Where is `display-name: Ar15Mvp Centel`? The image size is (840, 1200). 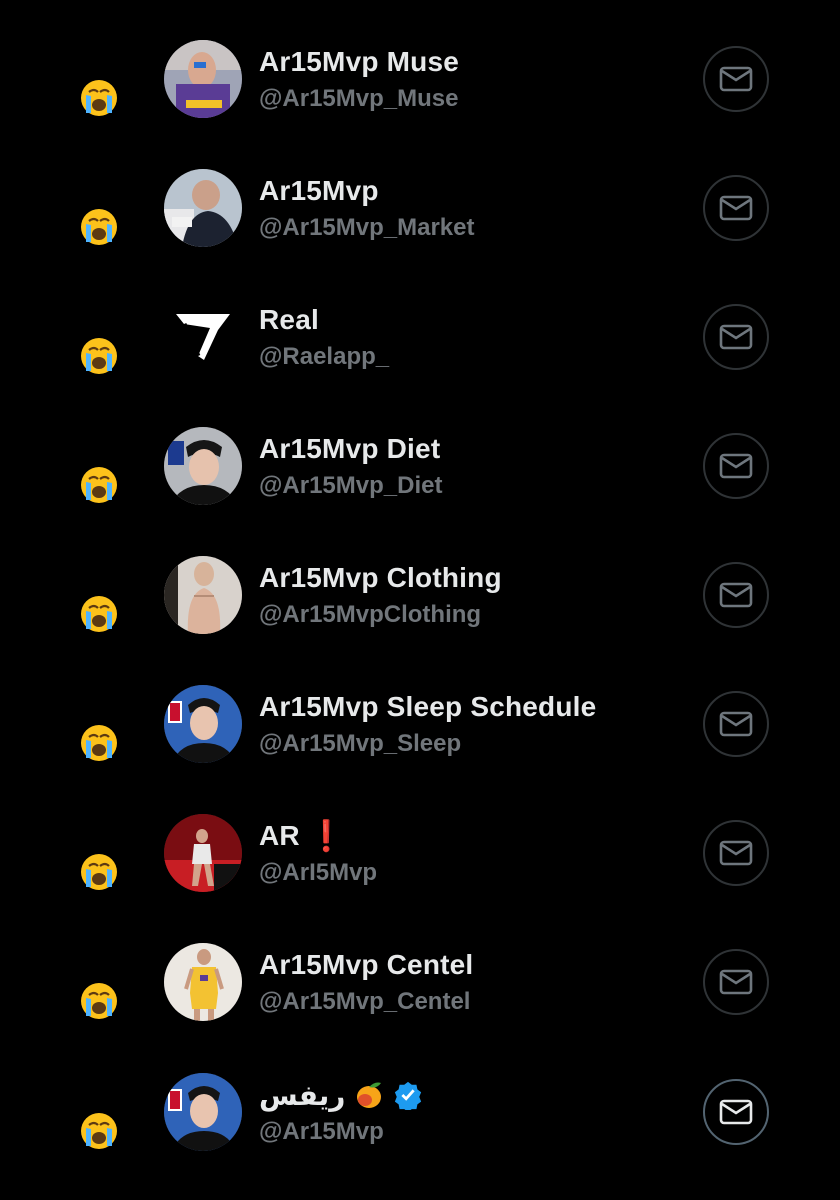 display-name: Ar15Mvp Centel is located at coordinates (366, 964).